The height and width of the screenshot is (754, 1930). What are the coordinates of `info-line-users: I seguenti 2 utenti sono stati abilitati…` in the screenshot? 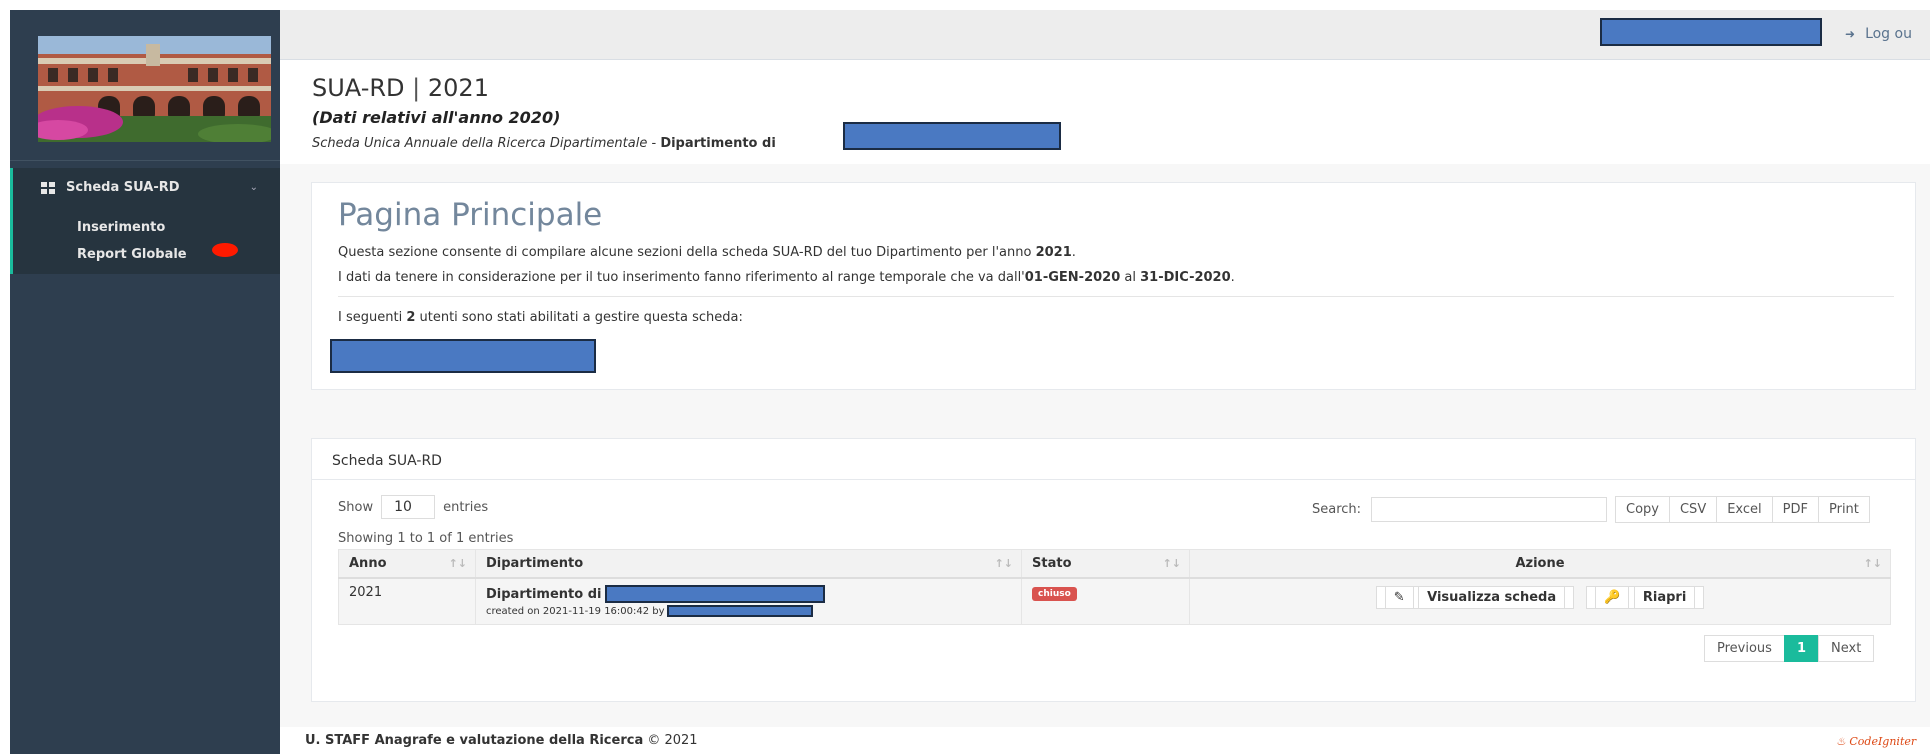 It's located at (540, 317).